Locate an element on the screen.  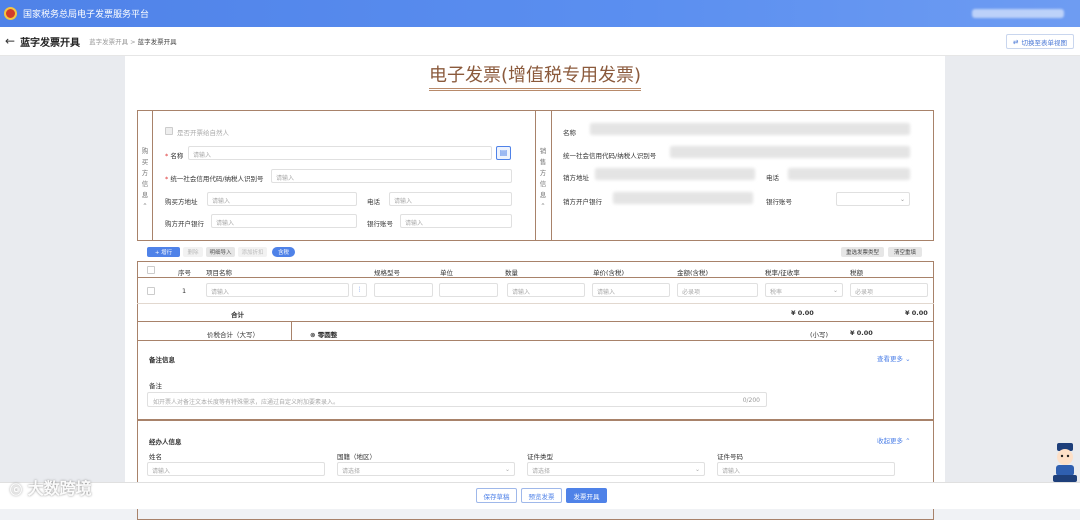
save-draft-button: 保存草稿 is located at coordinates (496, 495).